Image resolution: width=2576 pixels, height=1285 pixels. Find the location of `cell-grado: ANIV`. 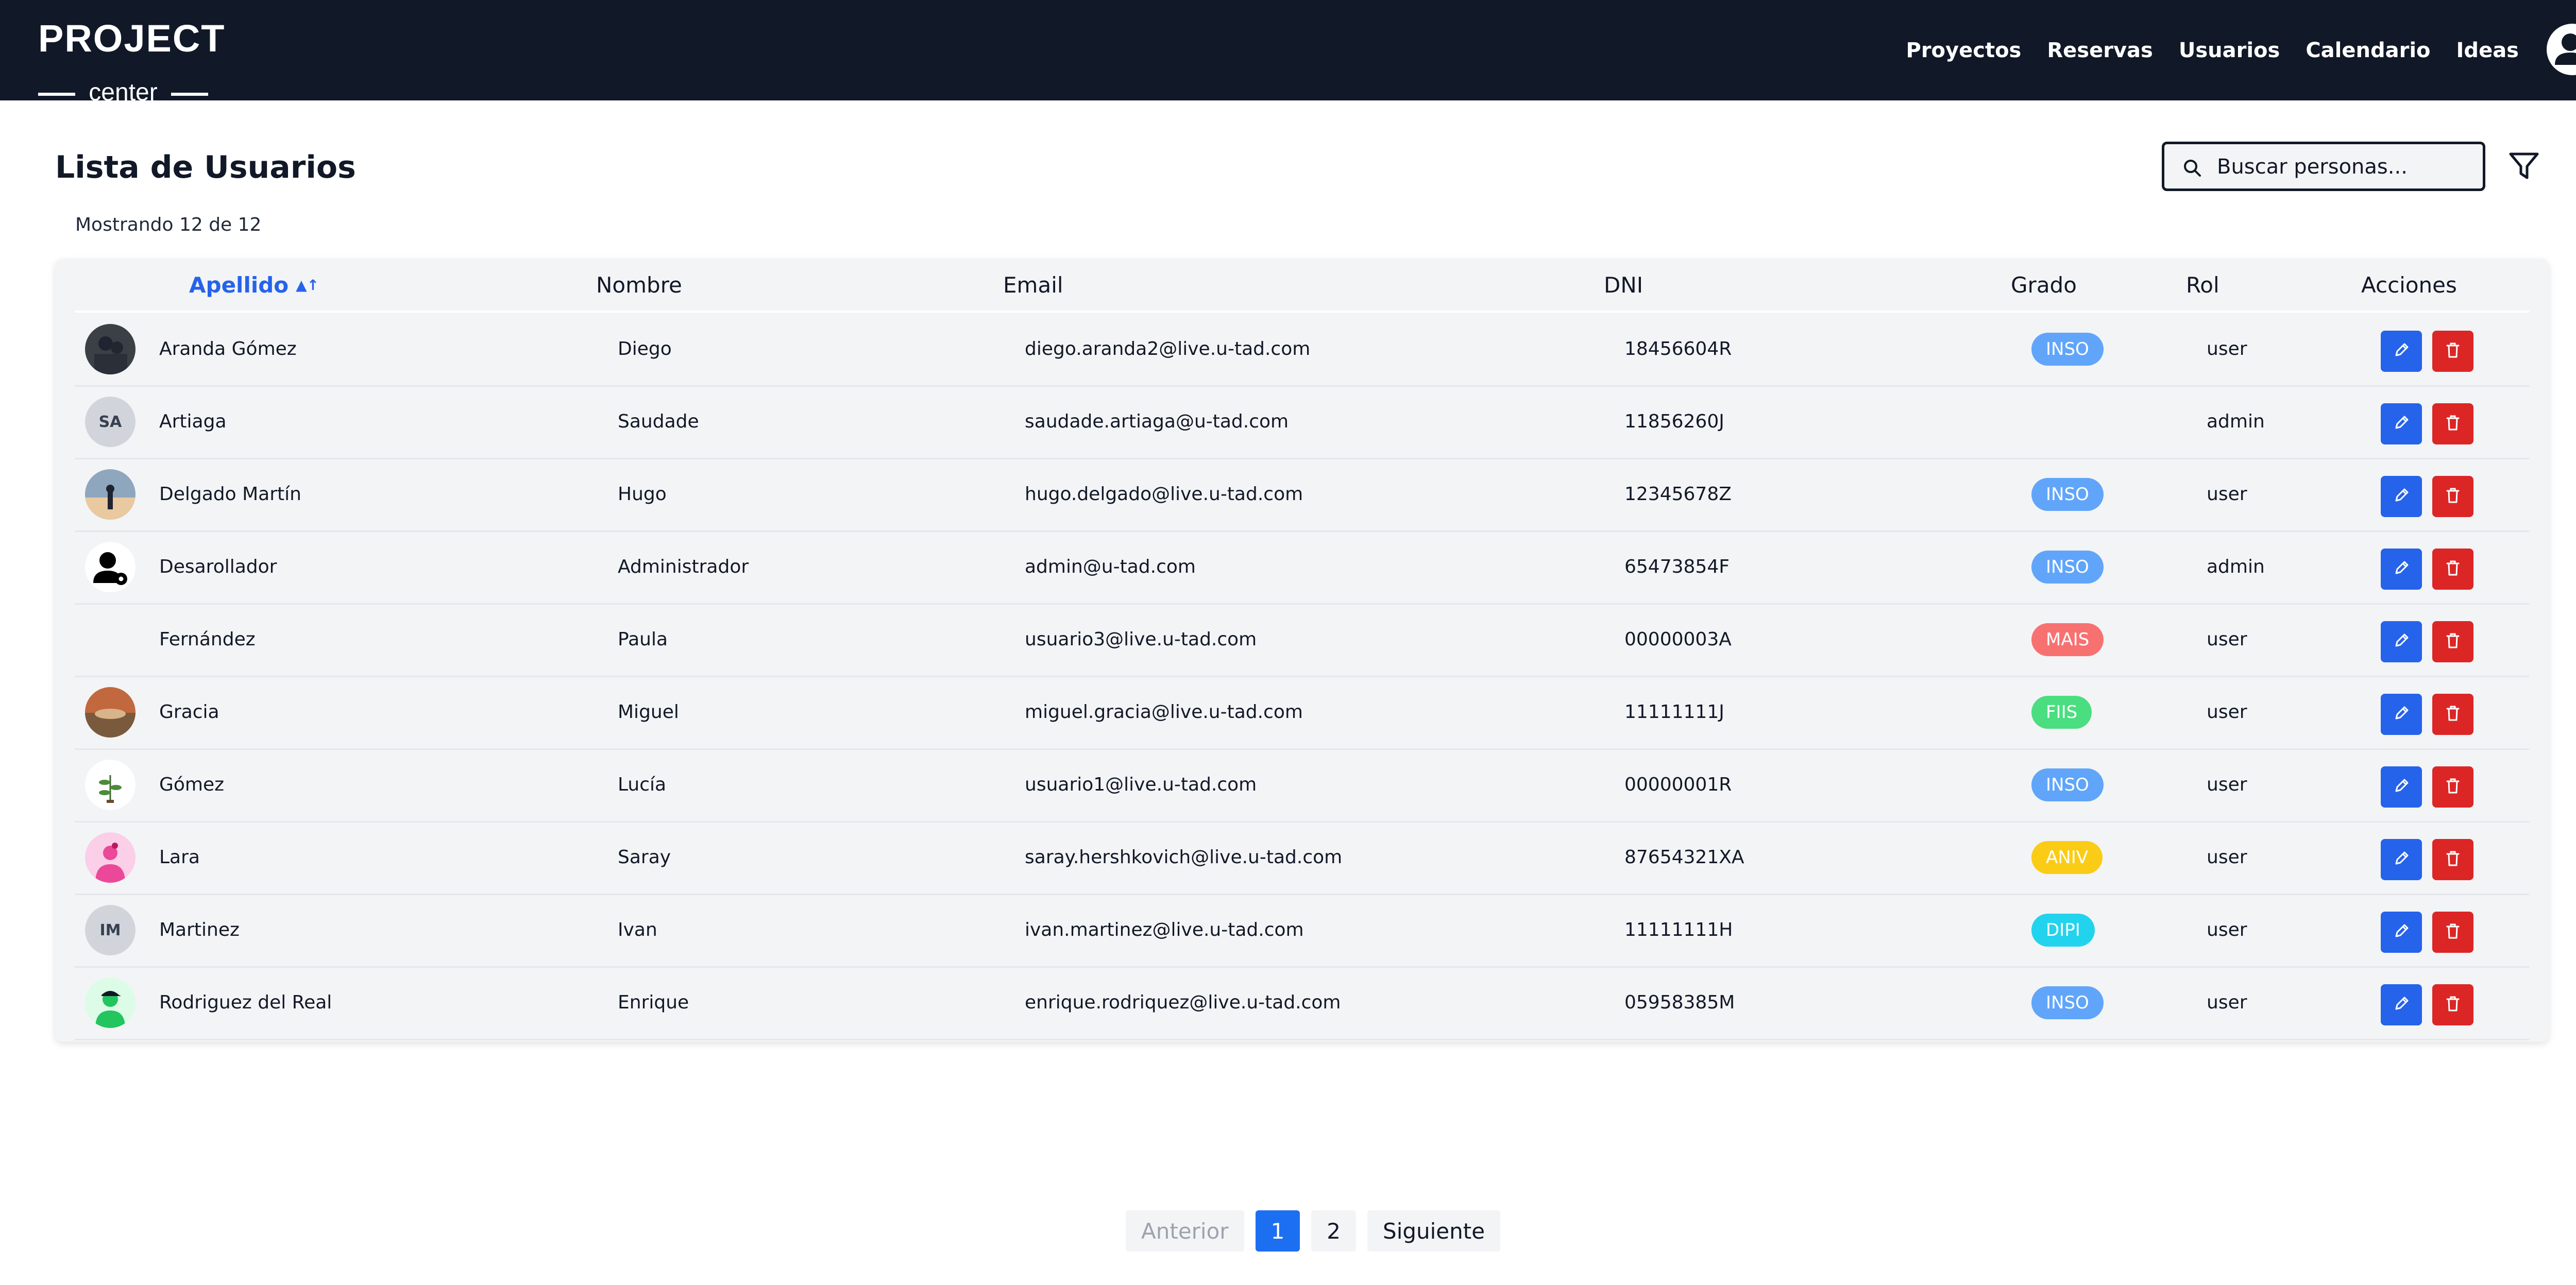

cell-grado: ANIV is located at coordinates (2067, 857).